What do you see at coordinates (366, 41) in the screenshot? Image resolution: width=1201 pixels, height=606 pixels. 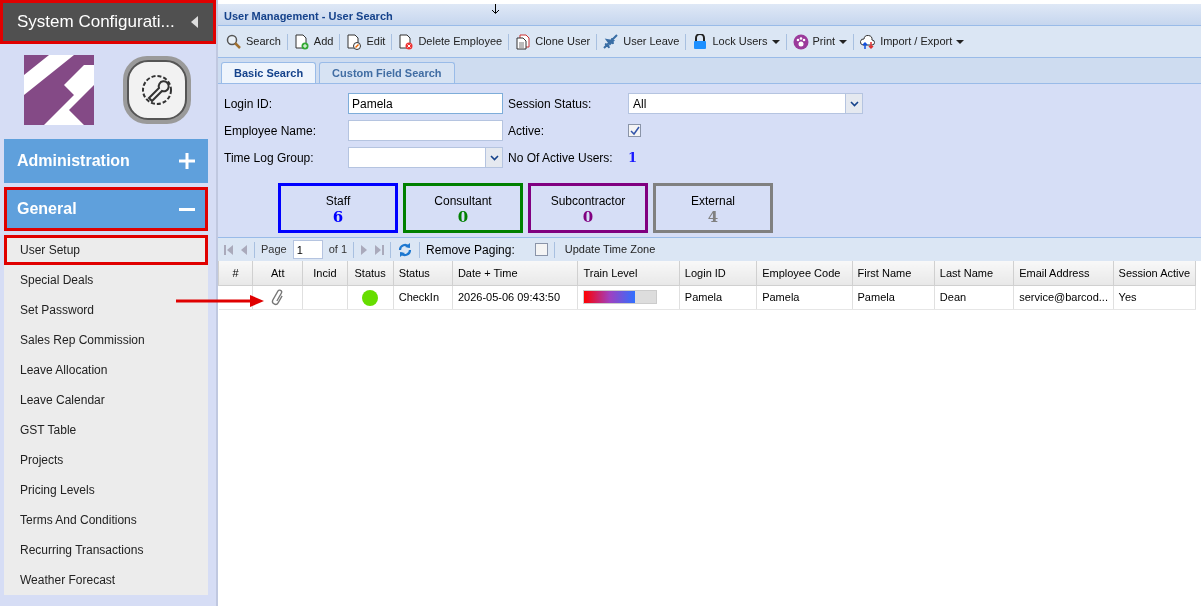 I see `toolbar-button: Edit` at bounding box center [366, 41].